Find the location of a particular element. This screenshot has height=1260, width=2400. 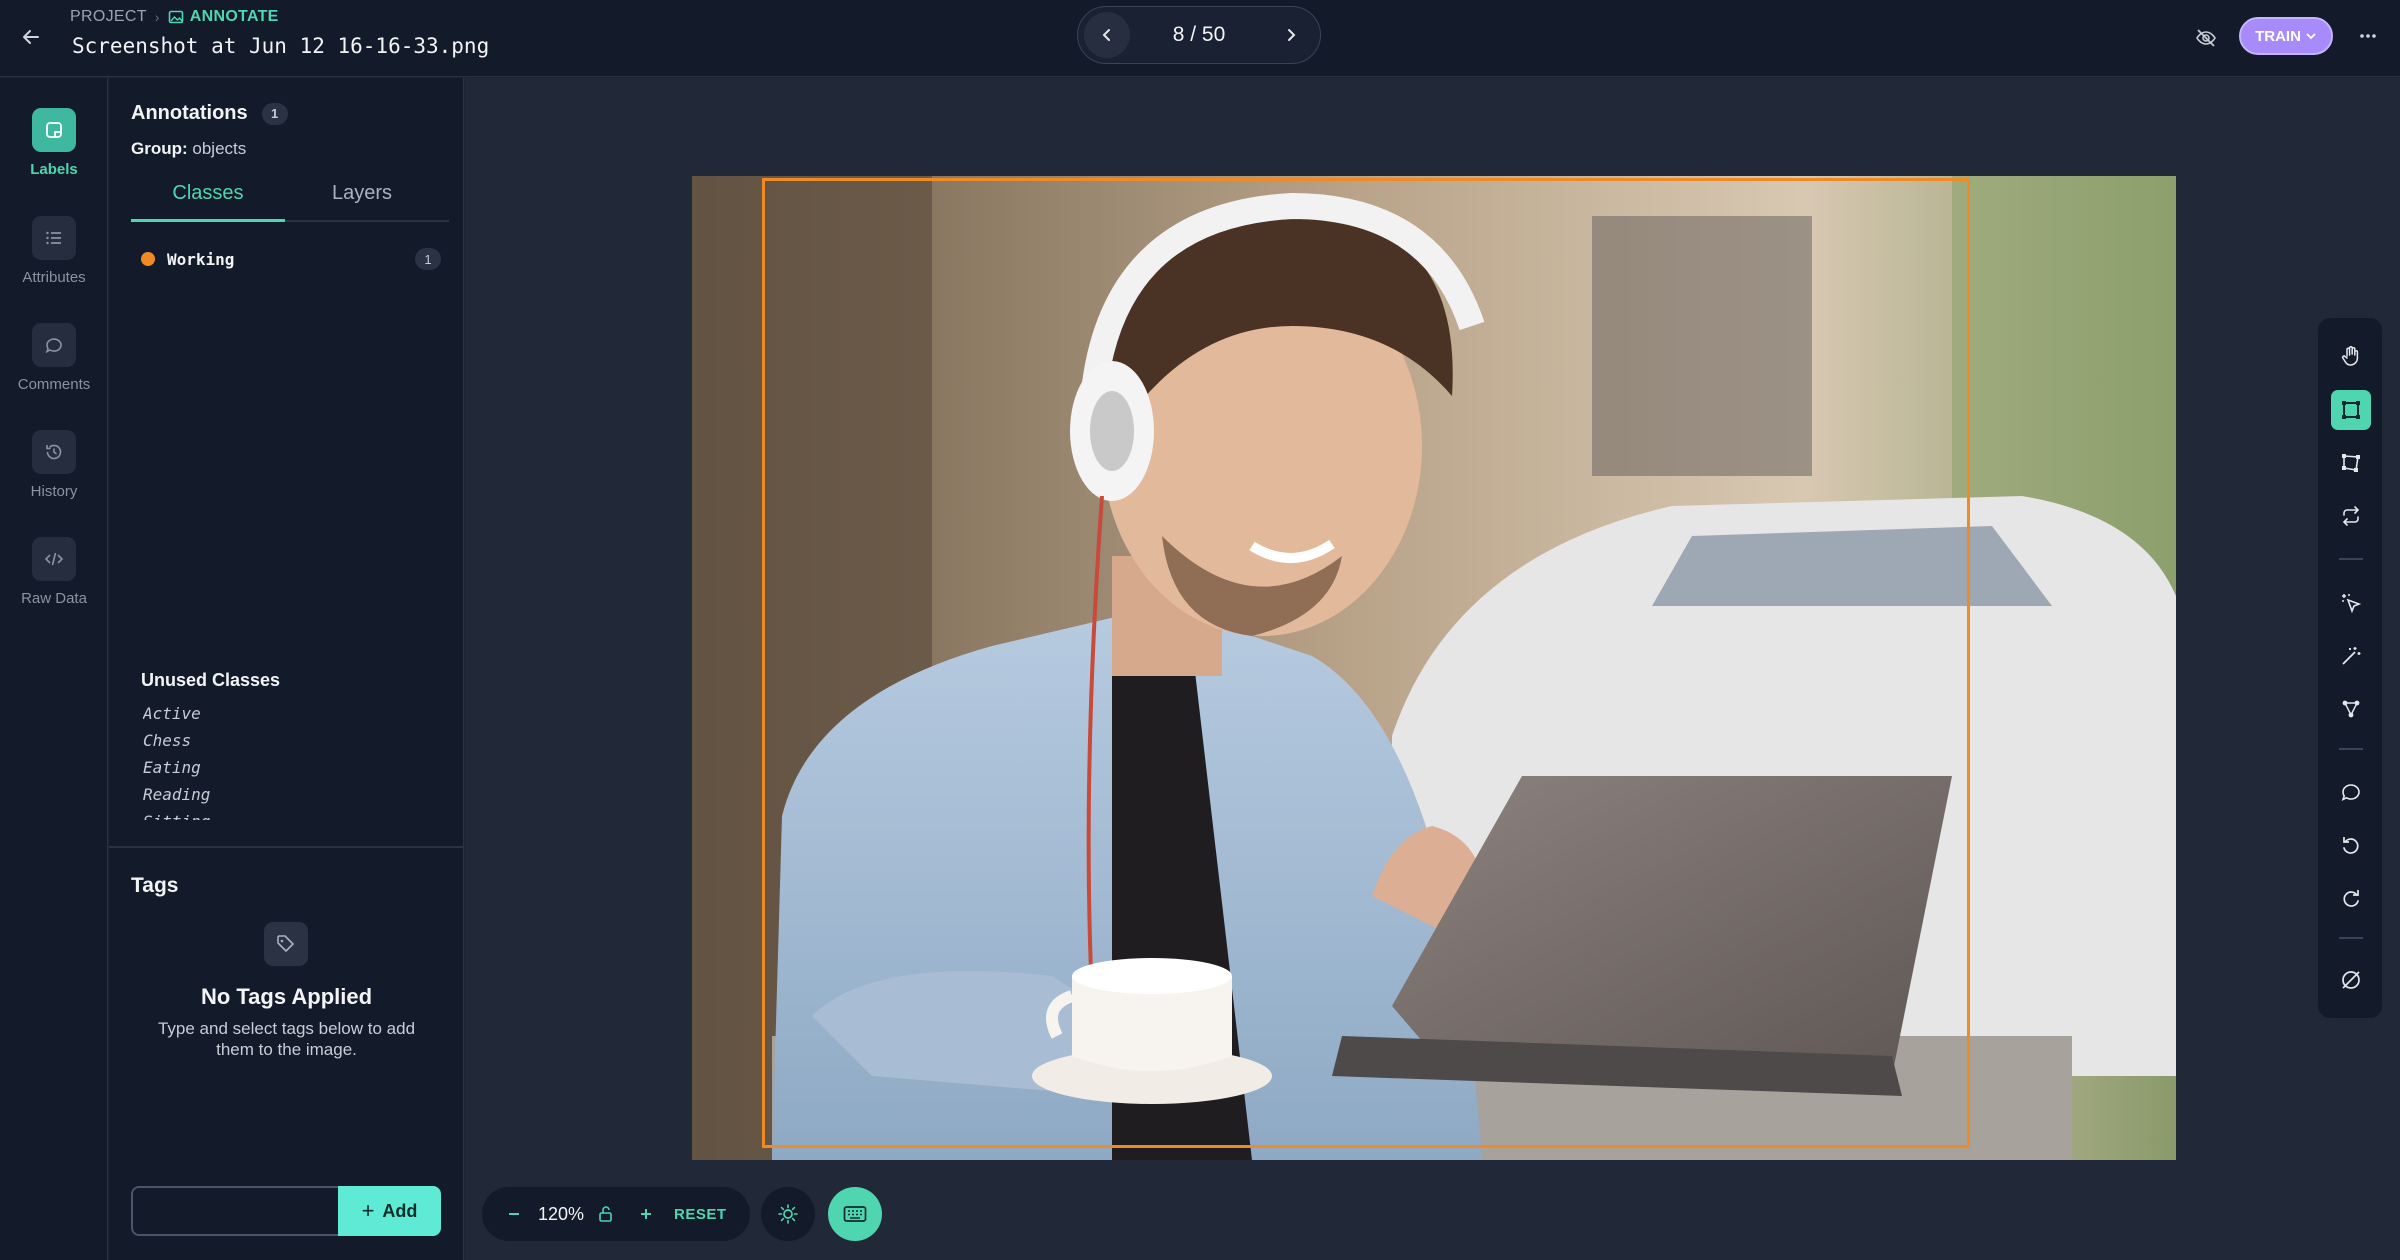

unused-class-item: Eating is located at coordinates (288, 767).